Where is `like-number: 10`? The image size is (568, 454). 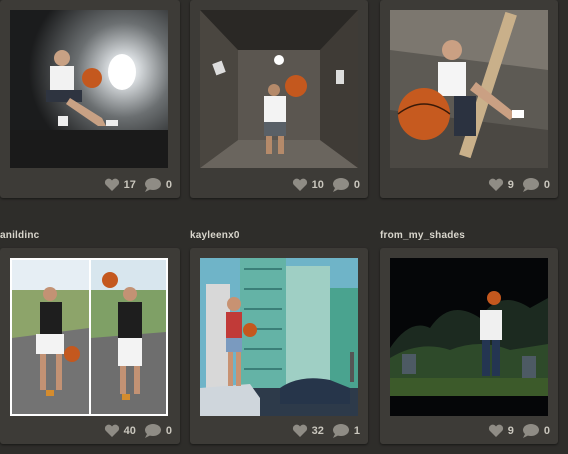
like-number: 10 is located at coordinates (317, 184).